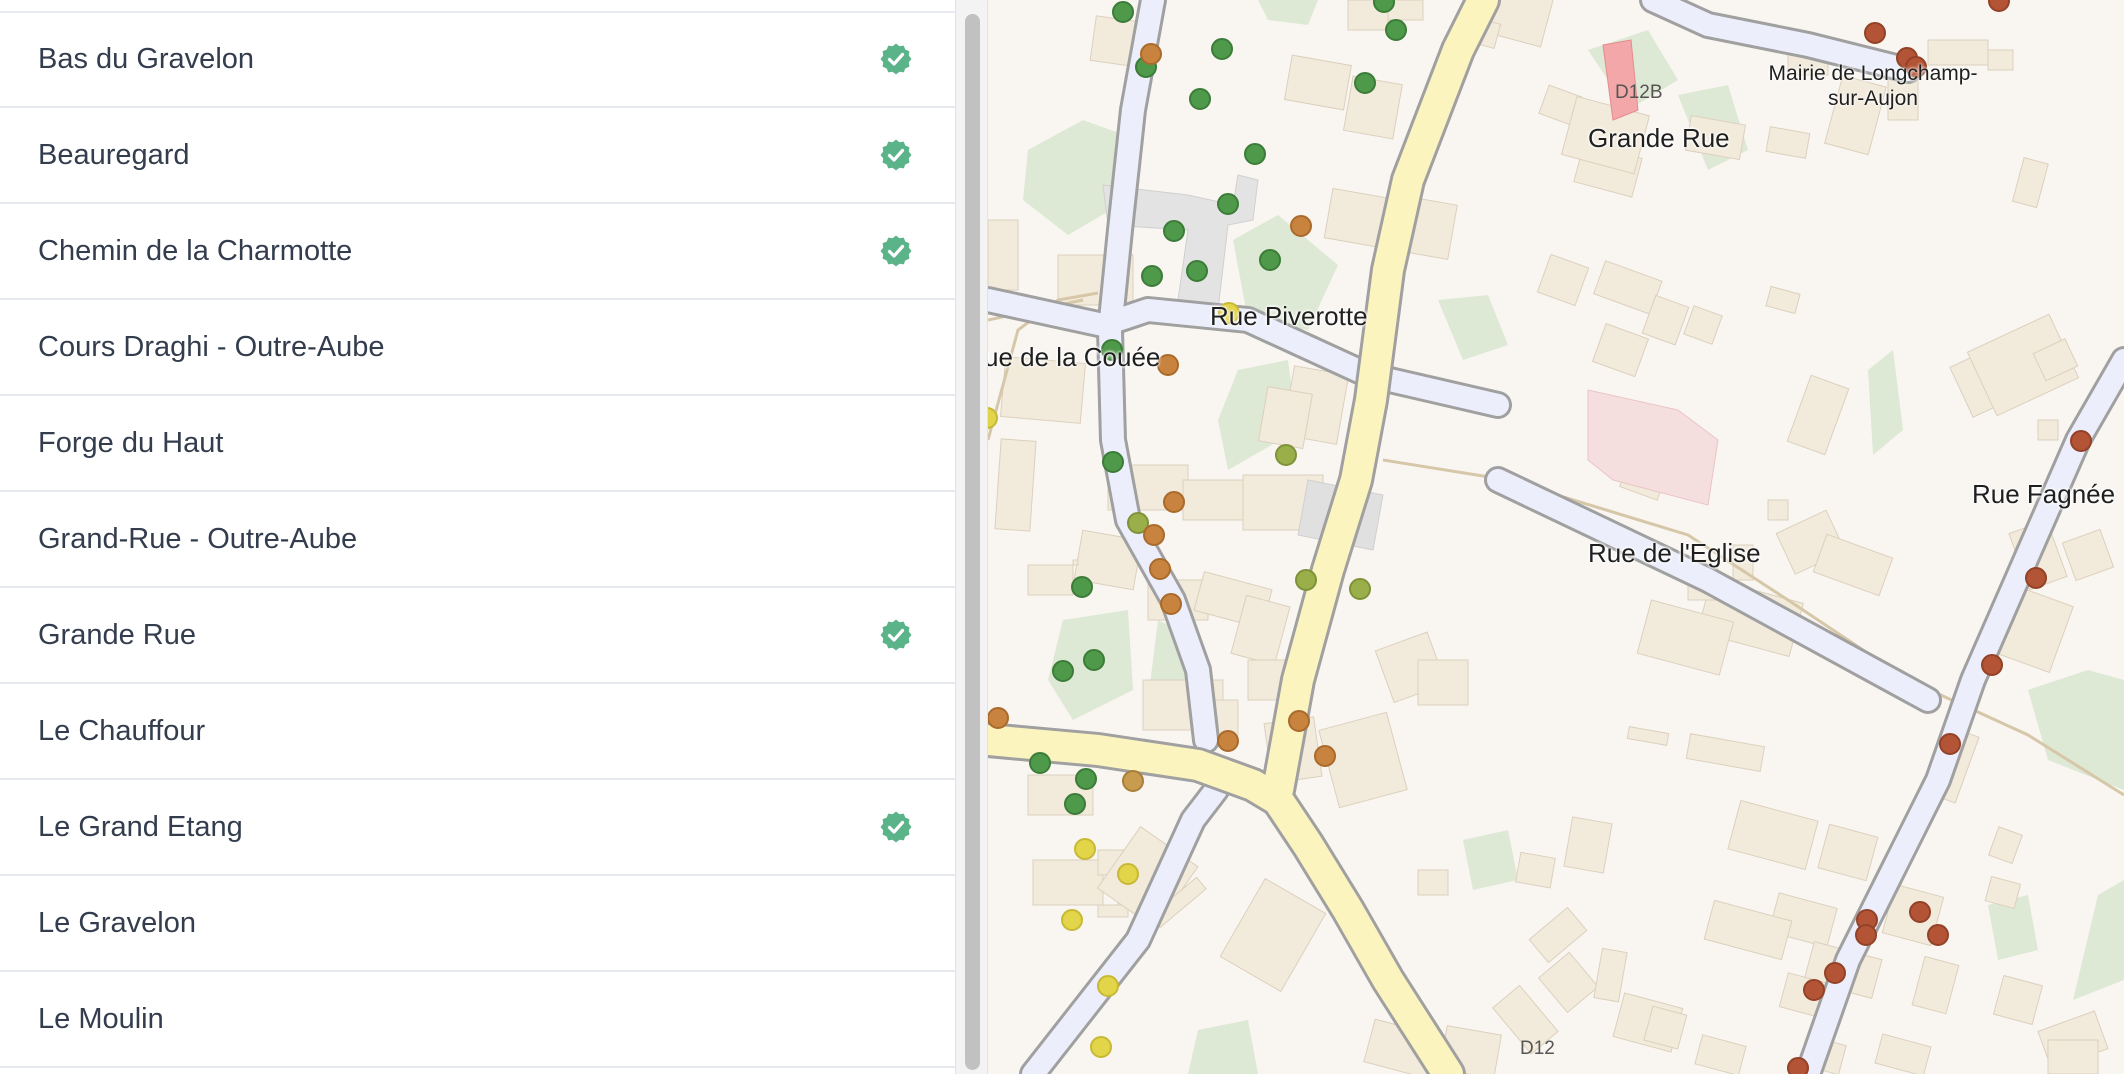 Image resolution: width=2124 pixels, height=1074 pixels. I want to click on ochre-markers, so click(1133, 781).